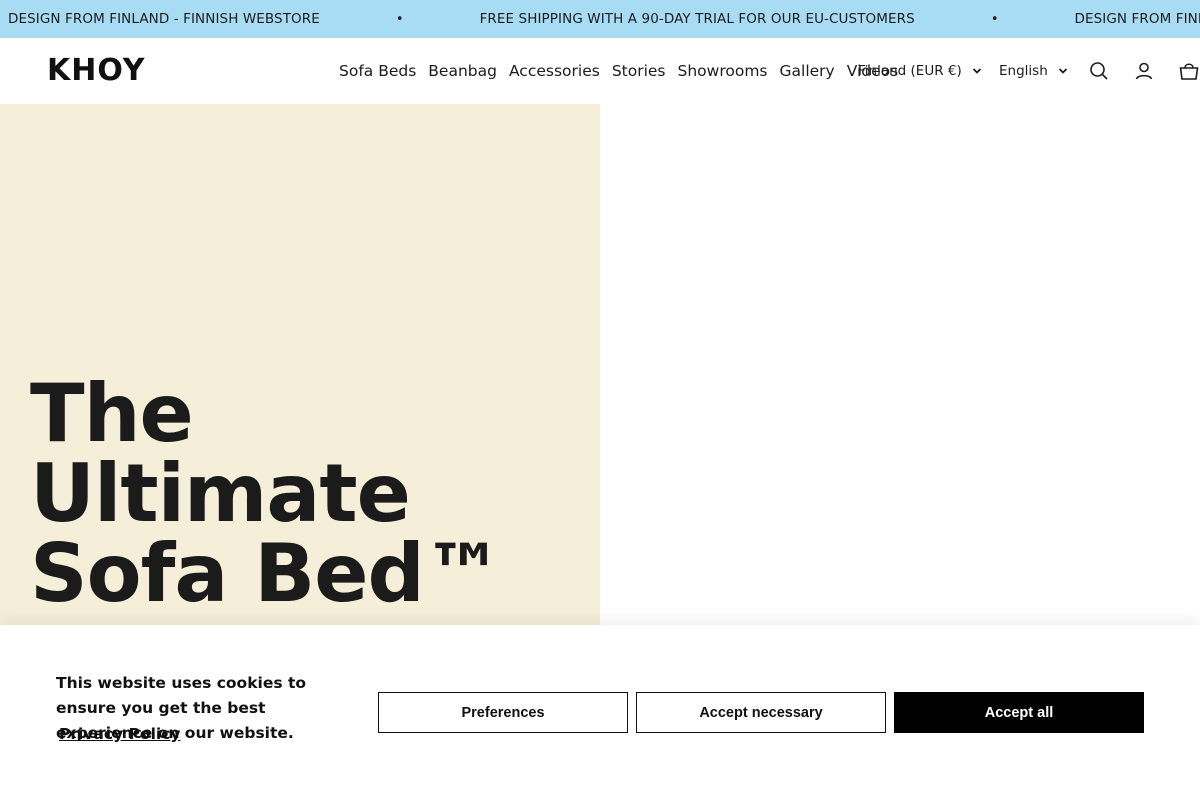 The height and width of the screenshot is (800, 1200). Describe the element at coordinates (267, 573) in the screenshot. I see `hero-title-line: Sofa Bed™` at that location.